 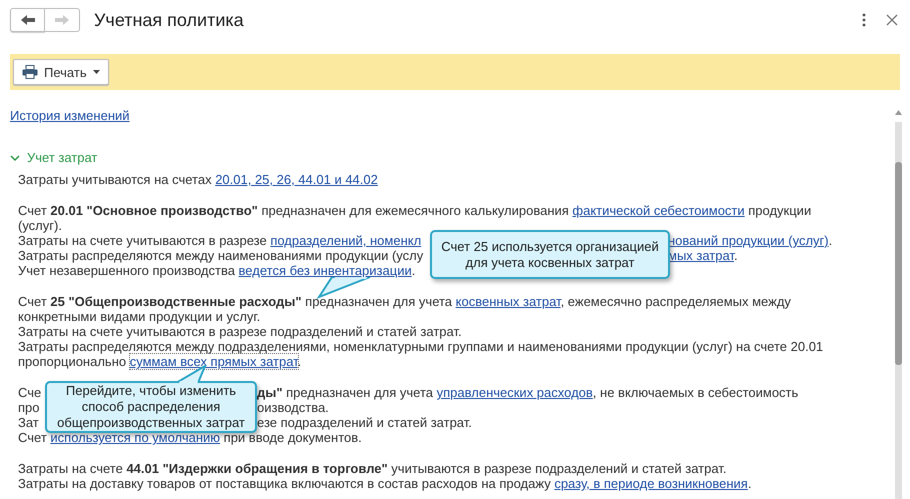 I want to click on link: косвенных затрат, so click(x=508, y=301).